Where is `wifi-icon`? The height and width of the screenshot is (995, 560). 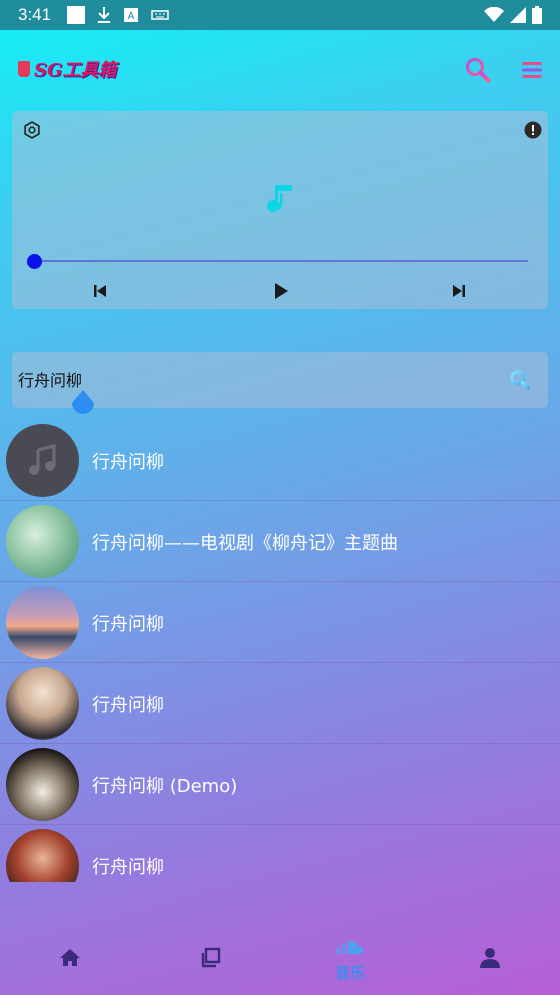 wifi-icon is located at coordinates (494, 14).